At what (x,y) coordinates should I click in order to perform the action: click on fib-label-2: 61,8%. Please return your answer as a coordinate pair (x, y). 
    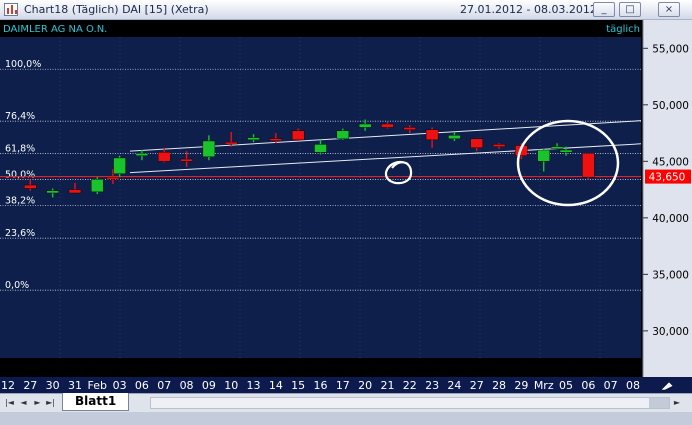
    Looking at the image, I should click on (20, 148).